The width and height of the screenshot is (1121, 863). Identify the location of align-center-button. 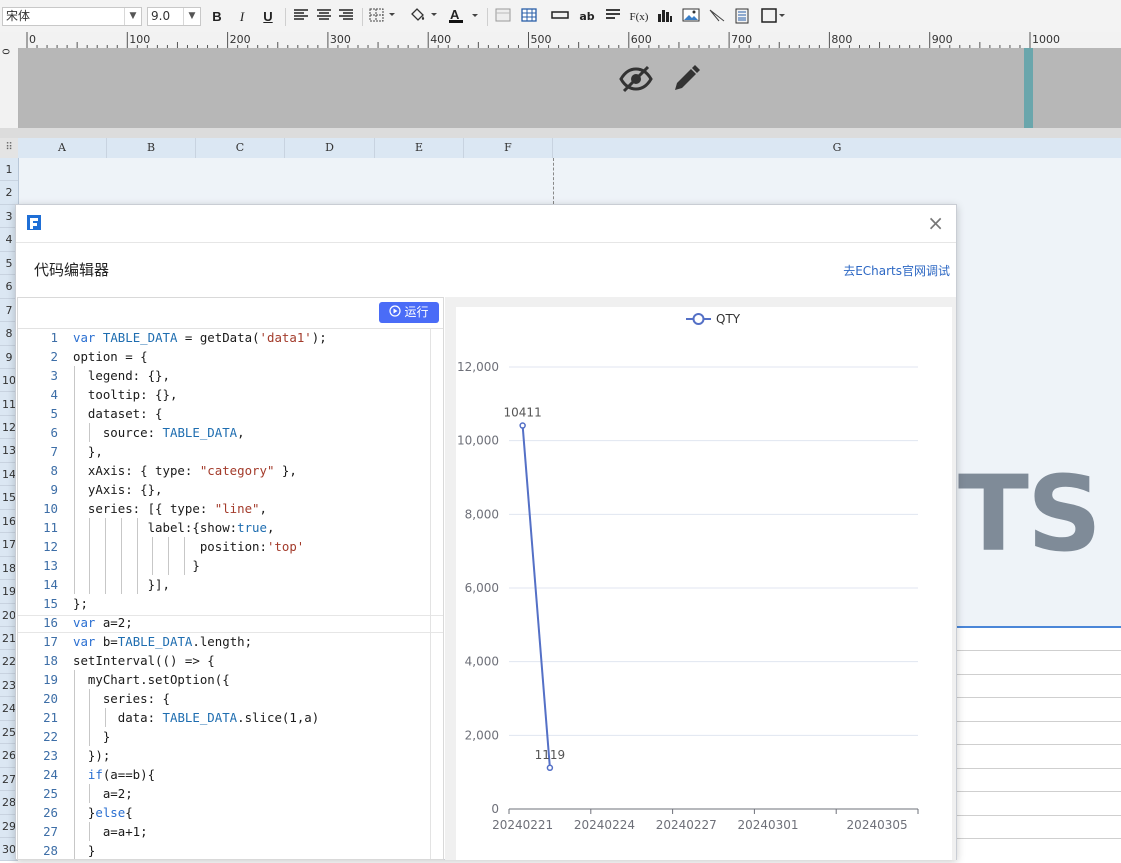
(324, 17).